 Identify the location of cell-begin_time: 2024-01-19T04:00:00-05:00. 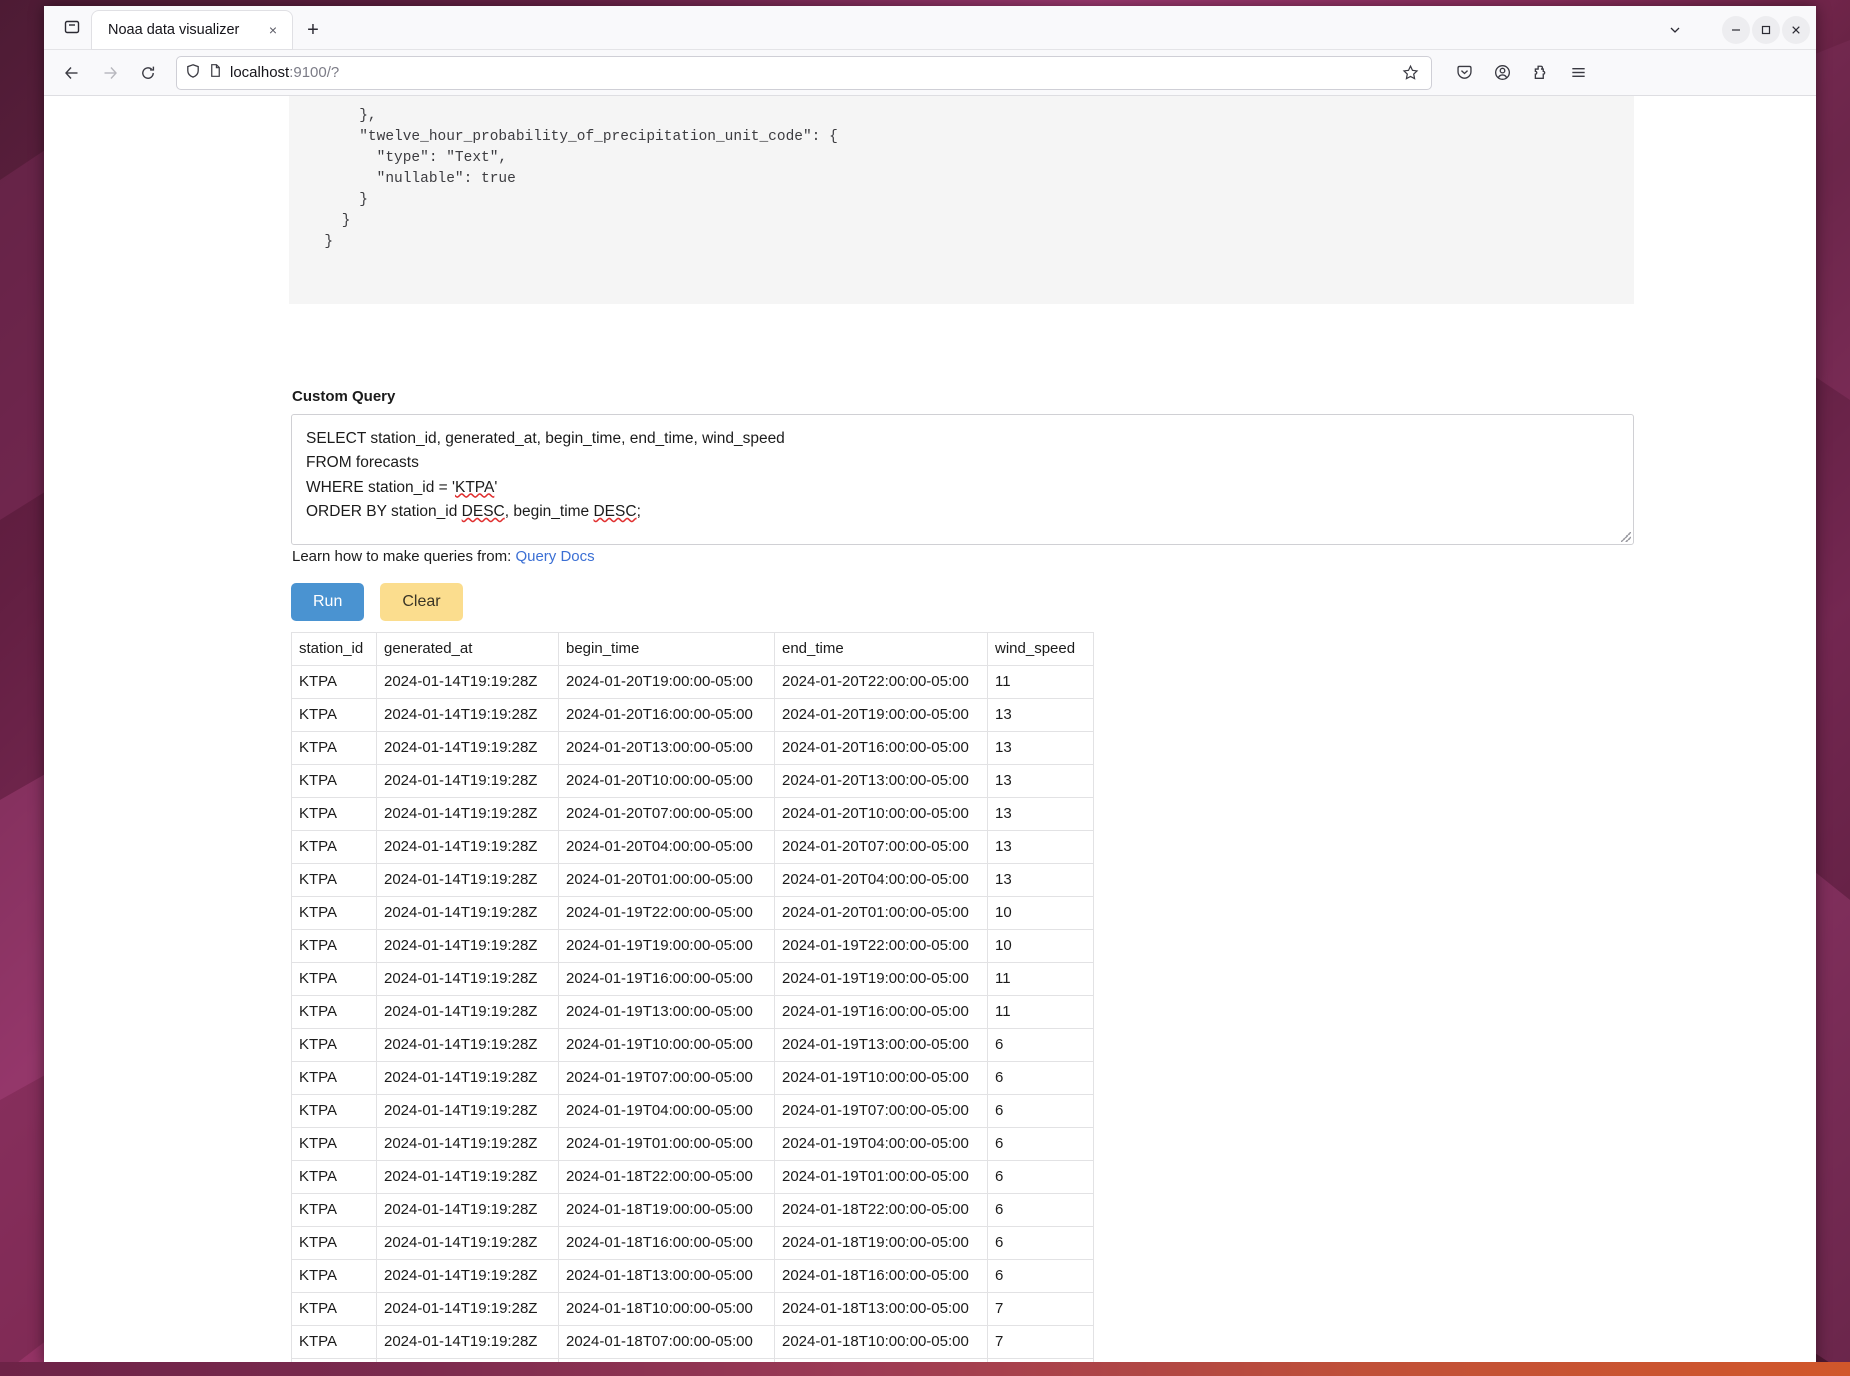
(666, 1111).